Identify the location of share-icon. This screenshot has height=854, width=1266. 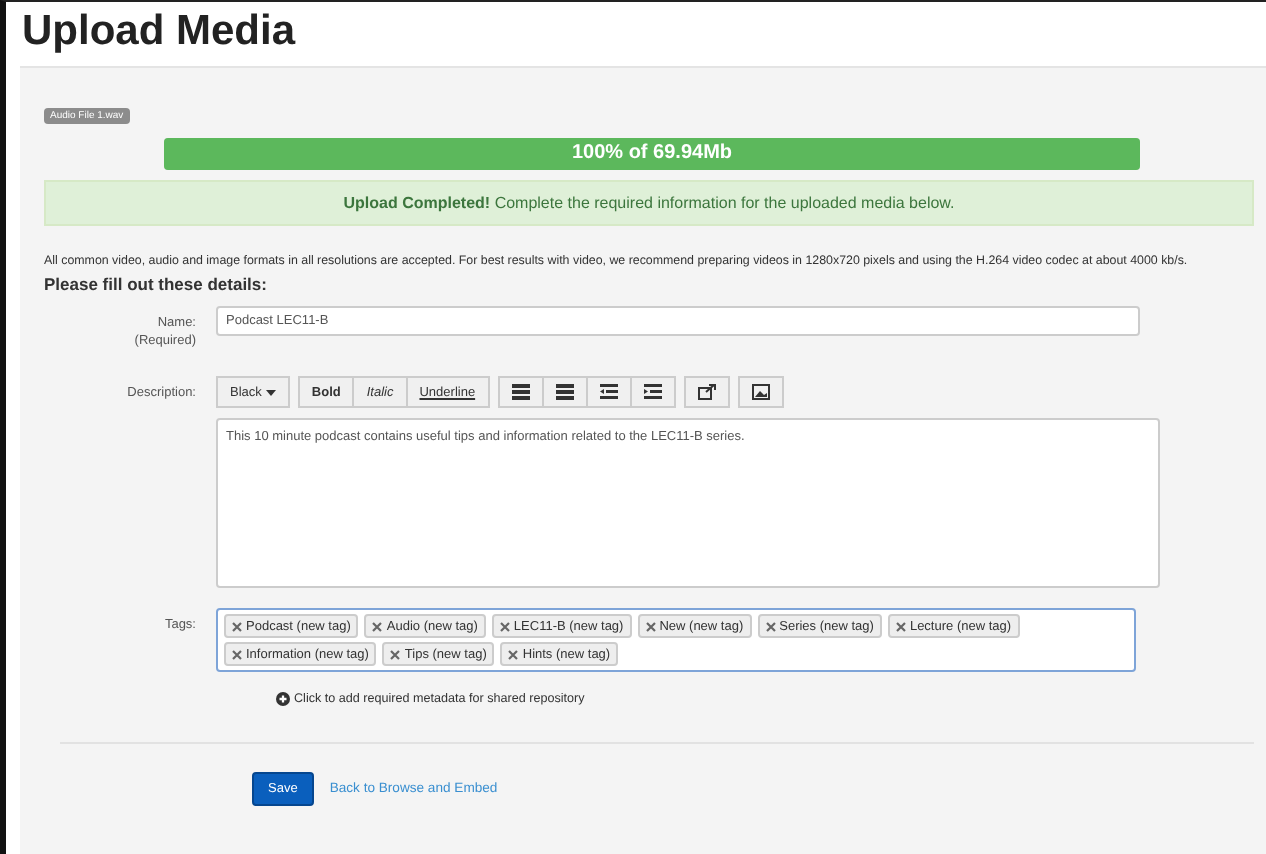
(706, 392).